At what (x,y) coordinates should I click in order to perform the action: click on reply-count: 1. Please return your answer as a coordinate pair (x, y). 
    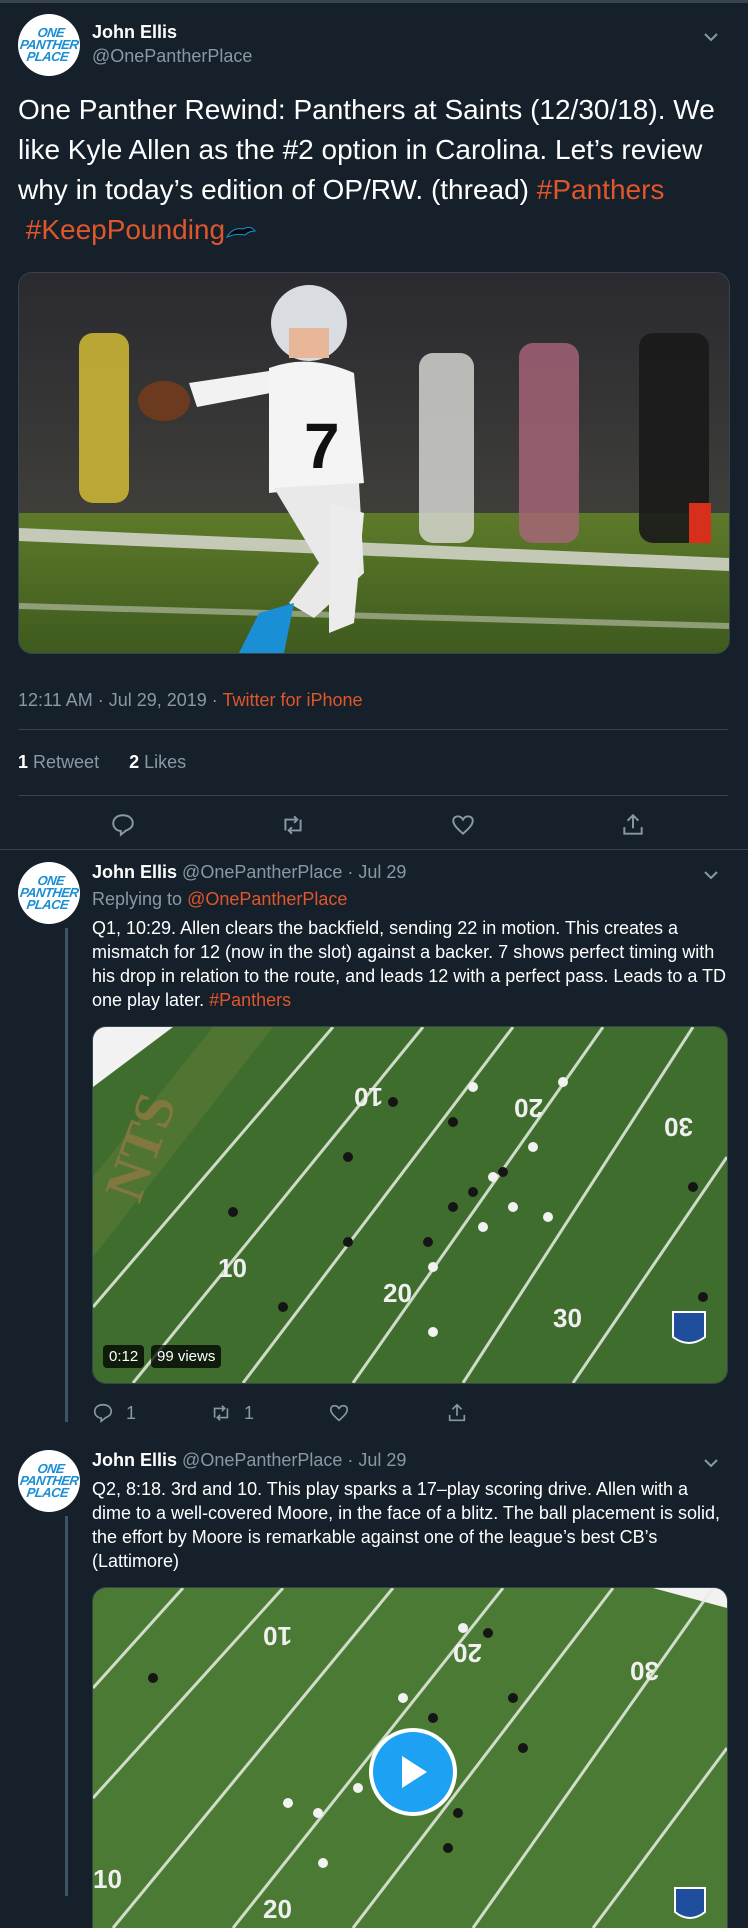
    Looking at the image, I should click on (131, 1412).